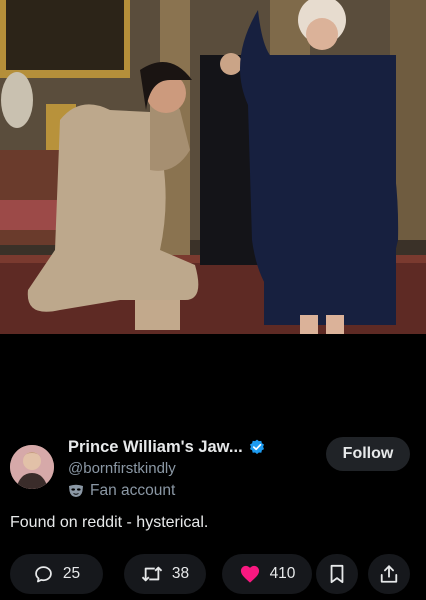  Describe the element at coordinates (109, 522) in the screenshot. I see `post-text: Found on reddit - hysterical.` at that location.